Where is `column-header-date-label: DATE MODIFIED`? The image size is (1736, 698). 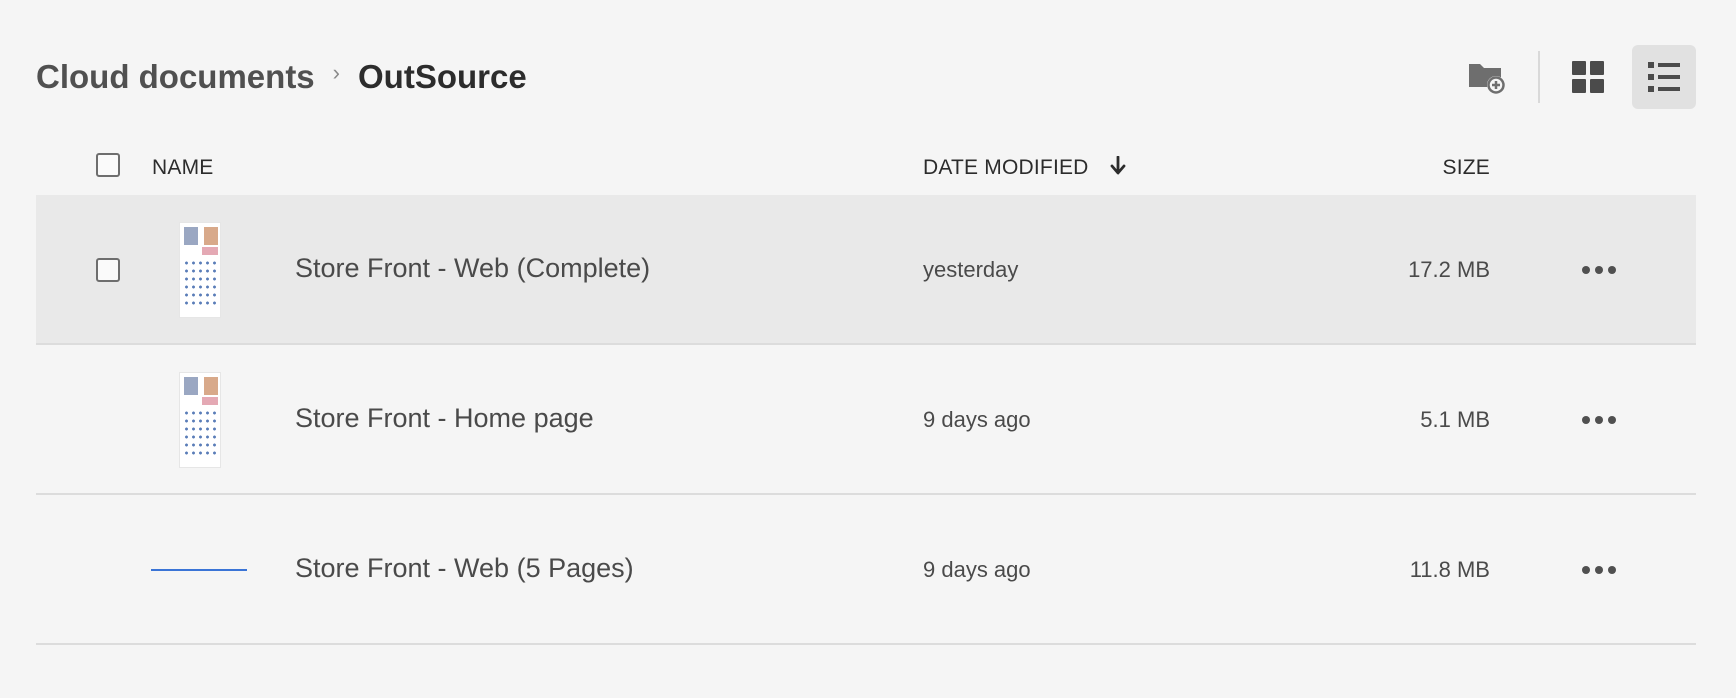
column-header-date-label: DATE MODIFIED is located at coordinates (1006, 167).